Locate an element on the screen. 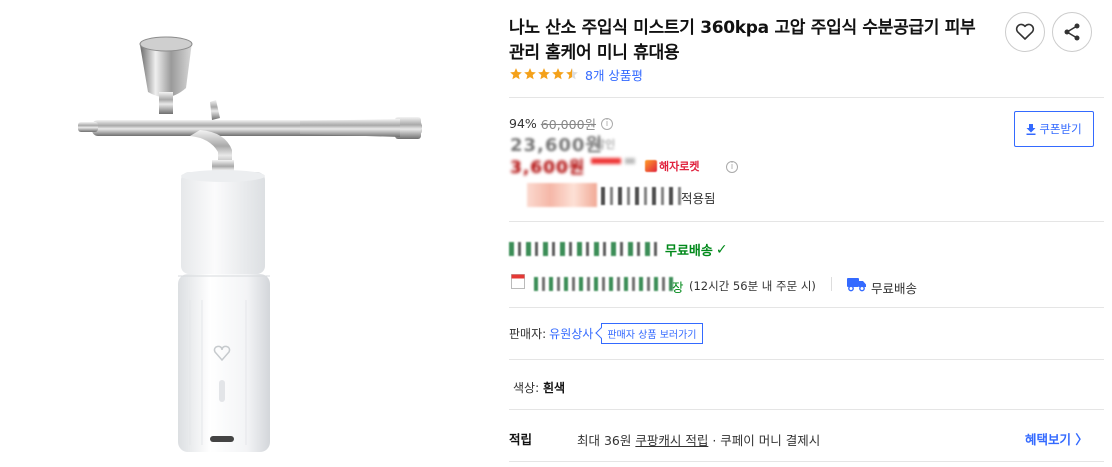 The height and width of the screenshot is (467, 1112). share-icon is located at coordinates (1072, 32).